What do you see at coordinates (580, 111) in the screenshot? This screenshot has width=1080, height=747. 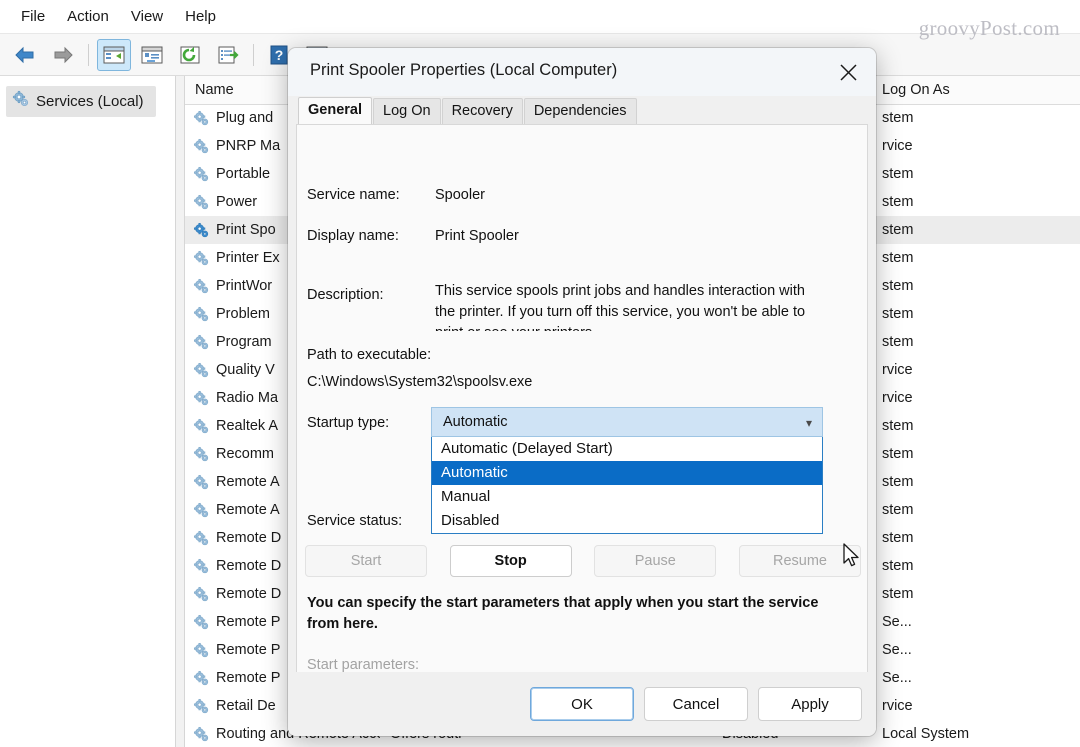 I see `tab-dependencies: Dependencies` at bounding box center [580, 111].